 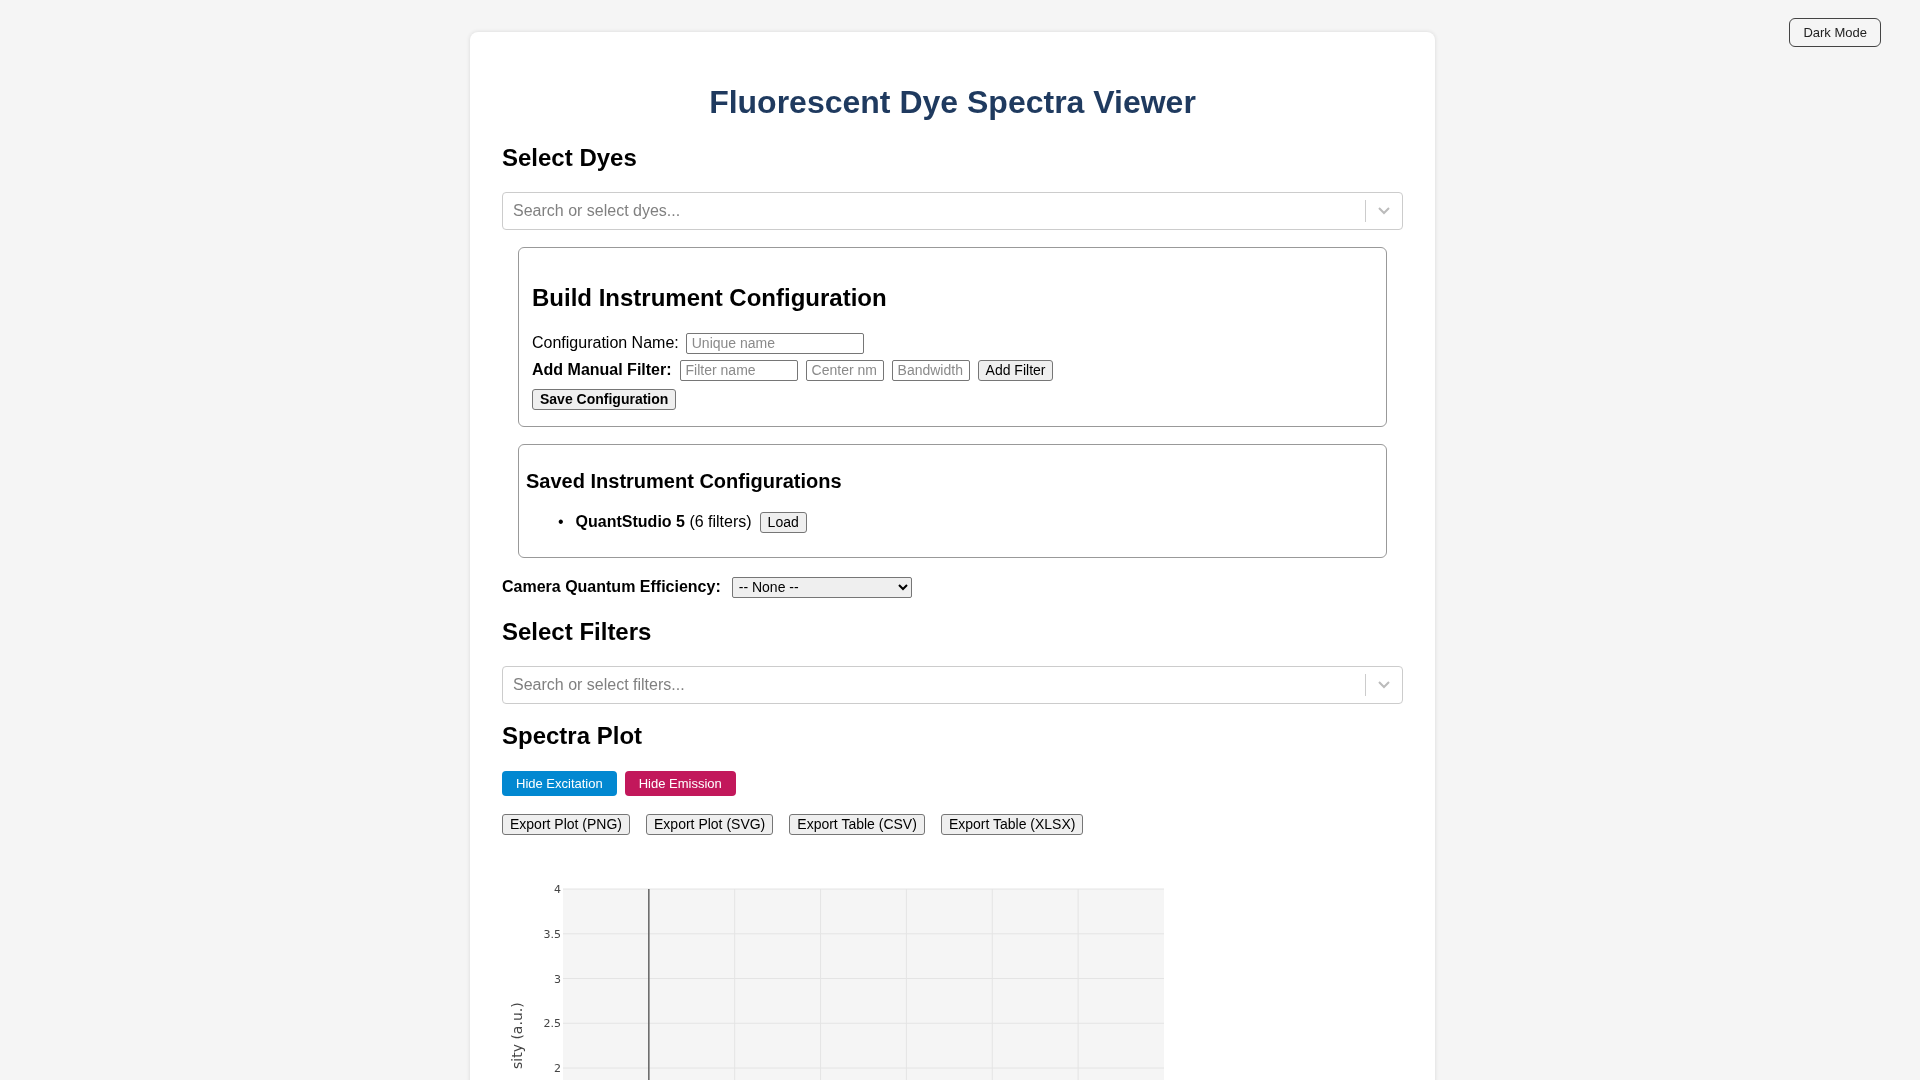 I want to click on export-button: Export Table (XLSX), so click(x=1012, y=824).